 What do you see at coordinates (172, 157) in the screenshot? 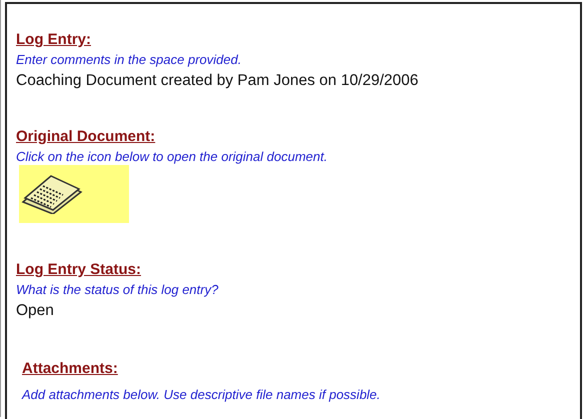
I see `instruction-text: Click on the icon below to open the original document.` at bounding box center [172, 157].